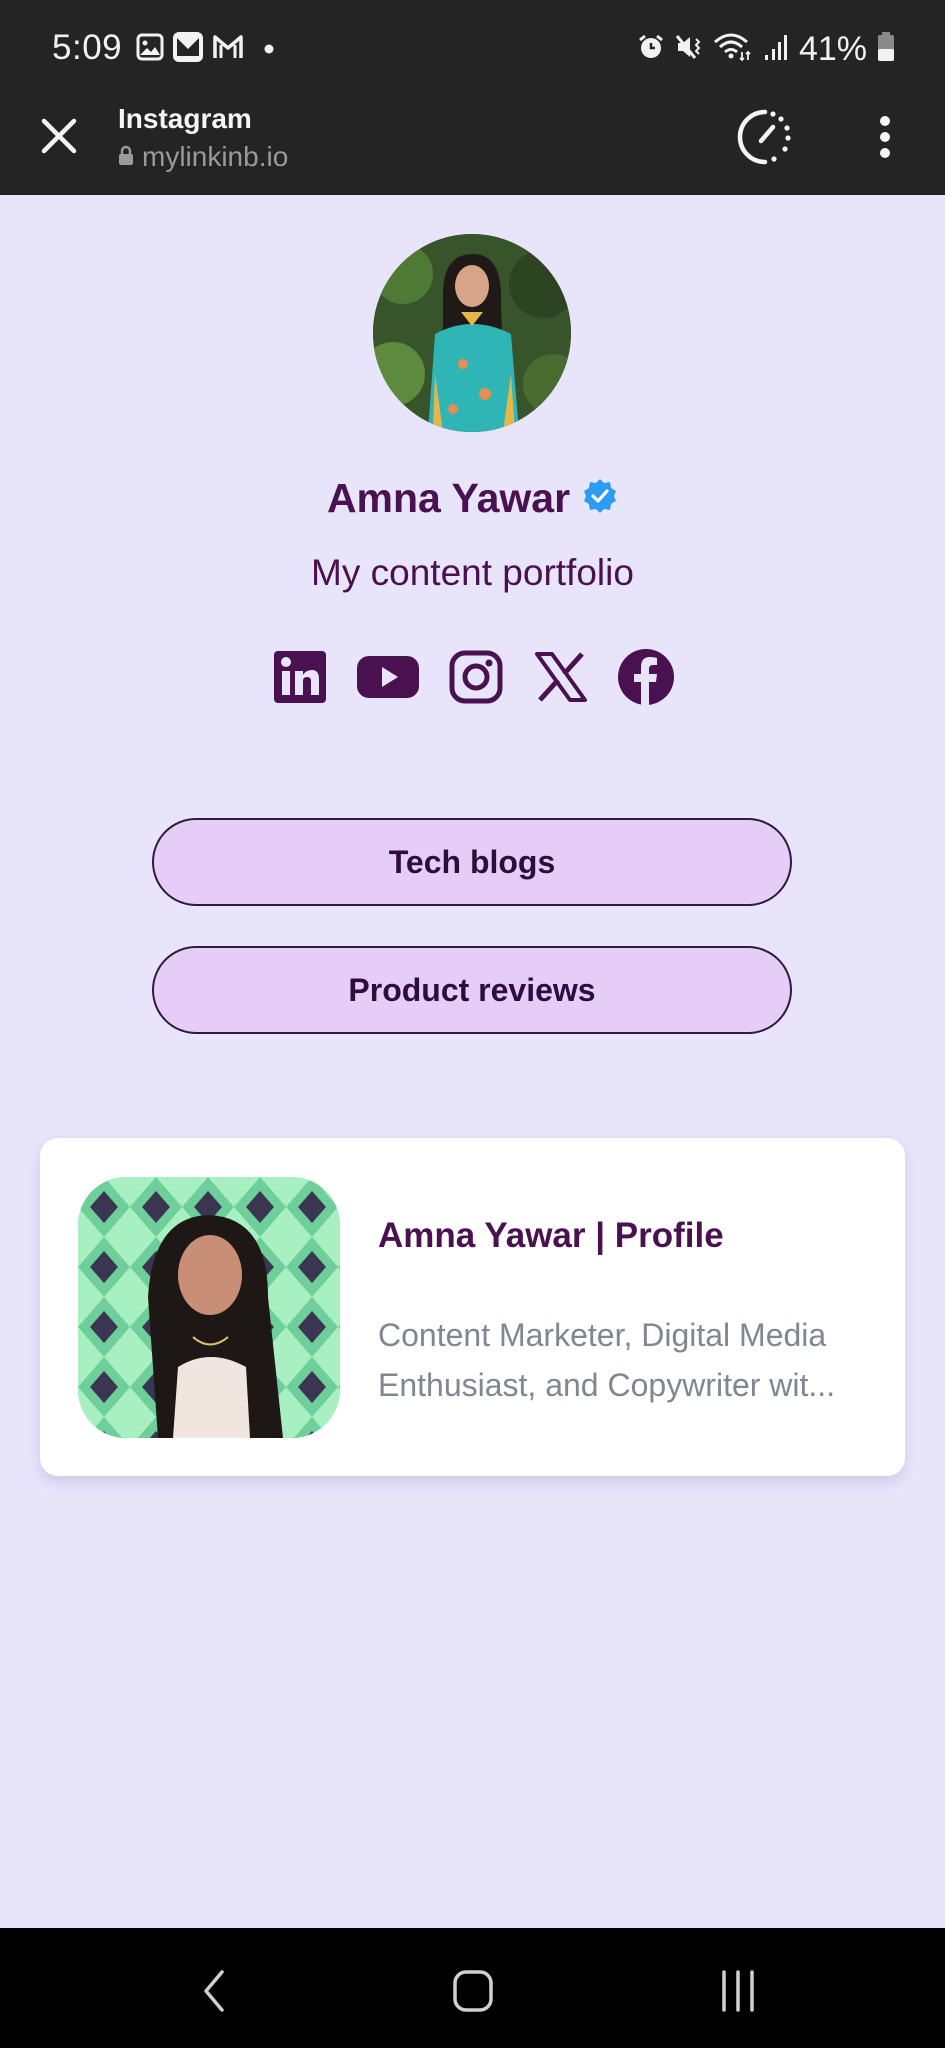 Image resolution: width=945 pixels, height=2048 pixels. What do you see at coordinates (448, 498) in the screenshot?
I see `profile-name: Amna Yawar` at bounding box center [448, 498].